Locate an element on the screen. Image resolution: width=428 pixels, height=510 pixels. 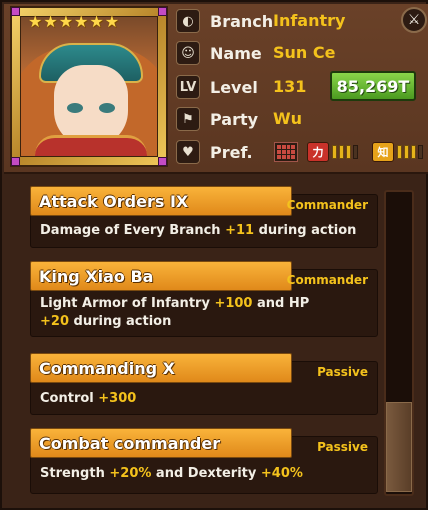
party-row: ⚑ Party is located at coordinates (217, 119).